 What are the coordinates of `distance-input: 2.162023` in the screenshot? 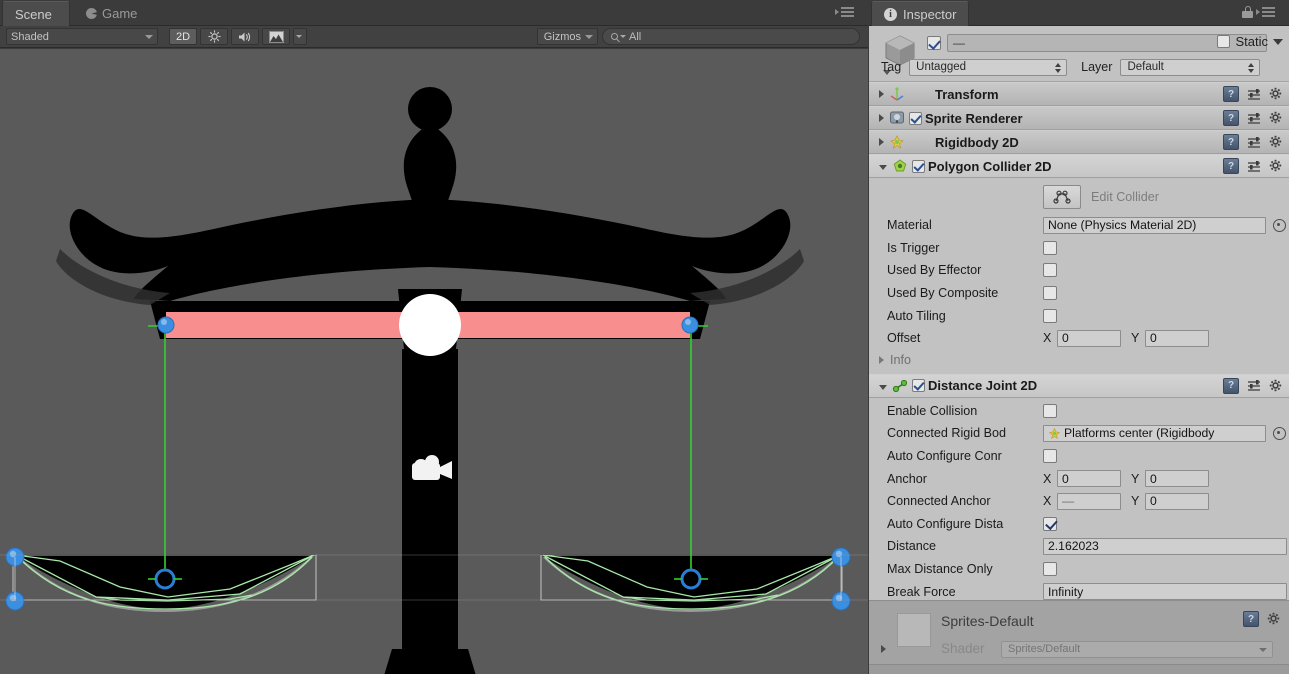 It's located at (1165, 546).